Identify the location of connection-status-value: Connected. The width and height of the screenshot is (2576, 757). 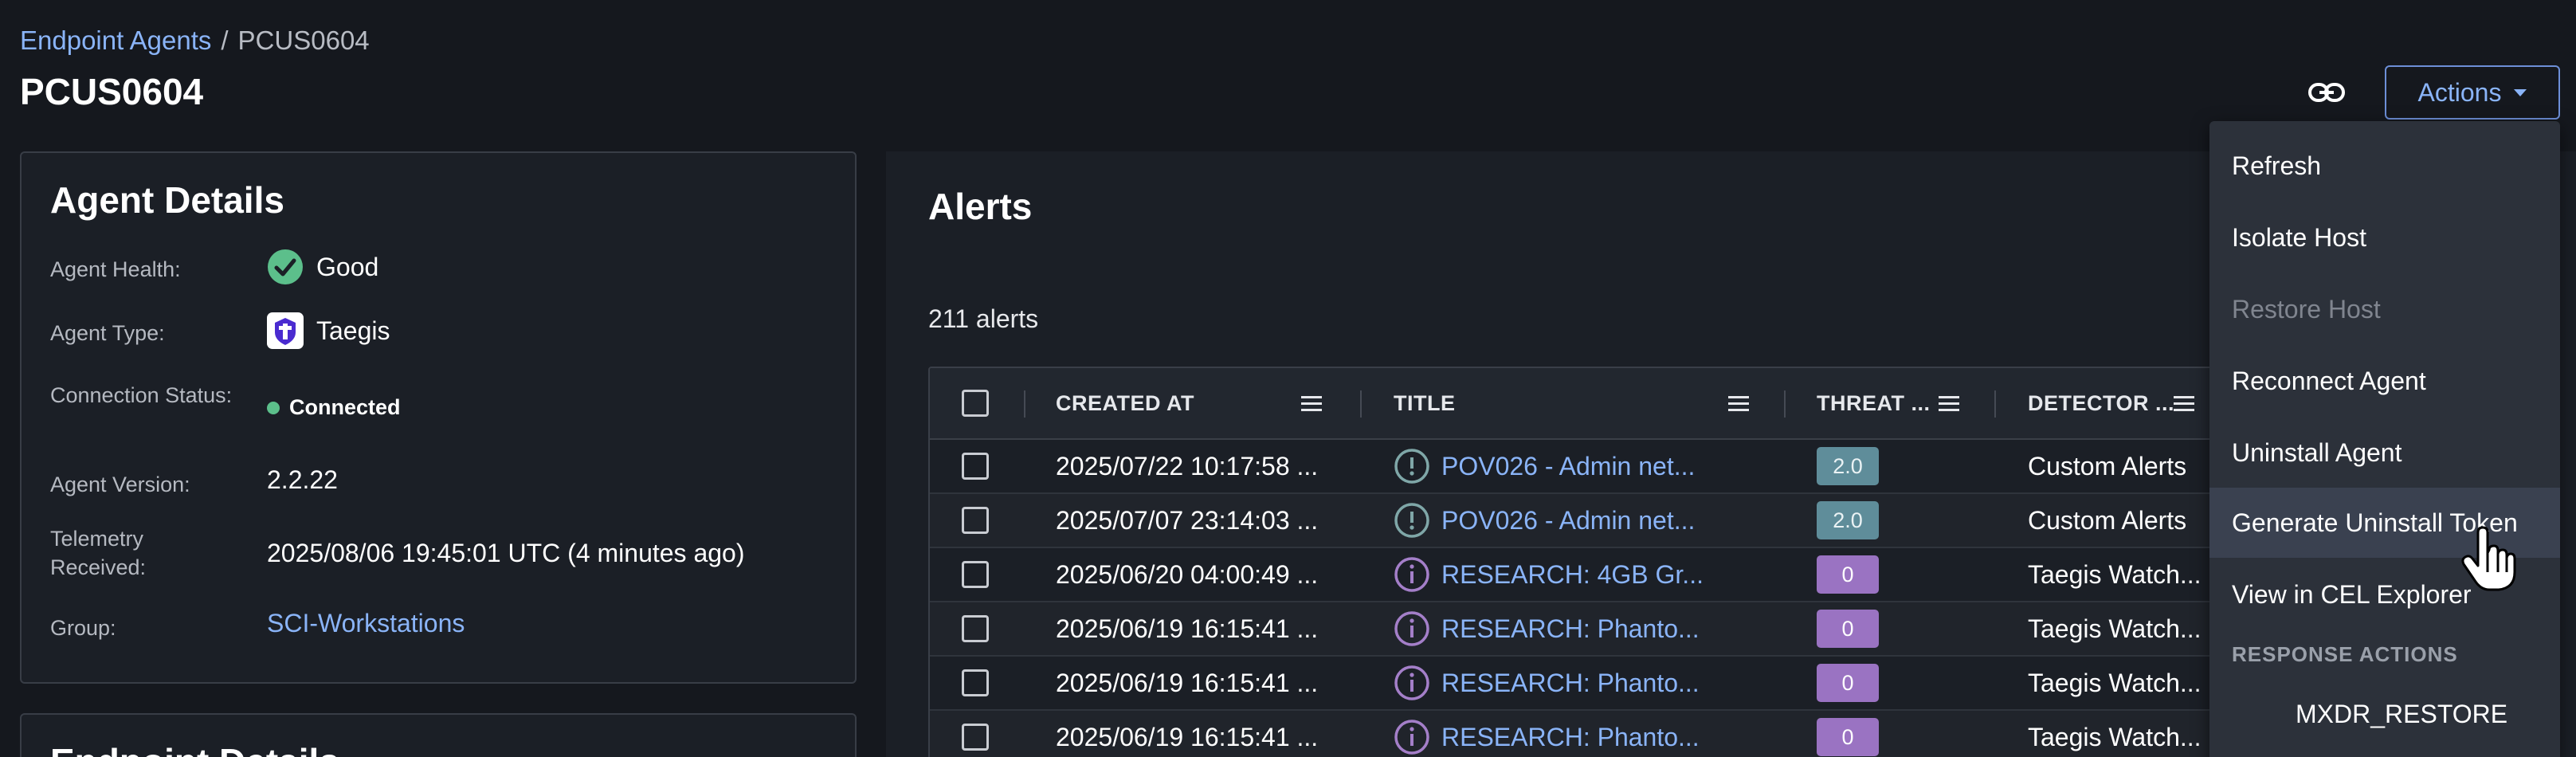
(334, 407).